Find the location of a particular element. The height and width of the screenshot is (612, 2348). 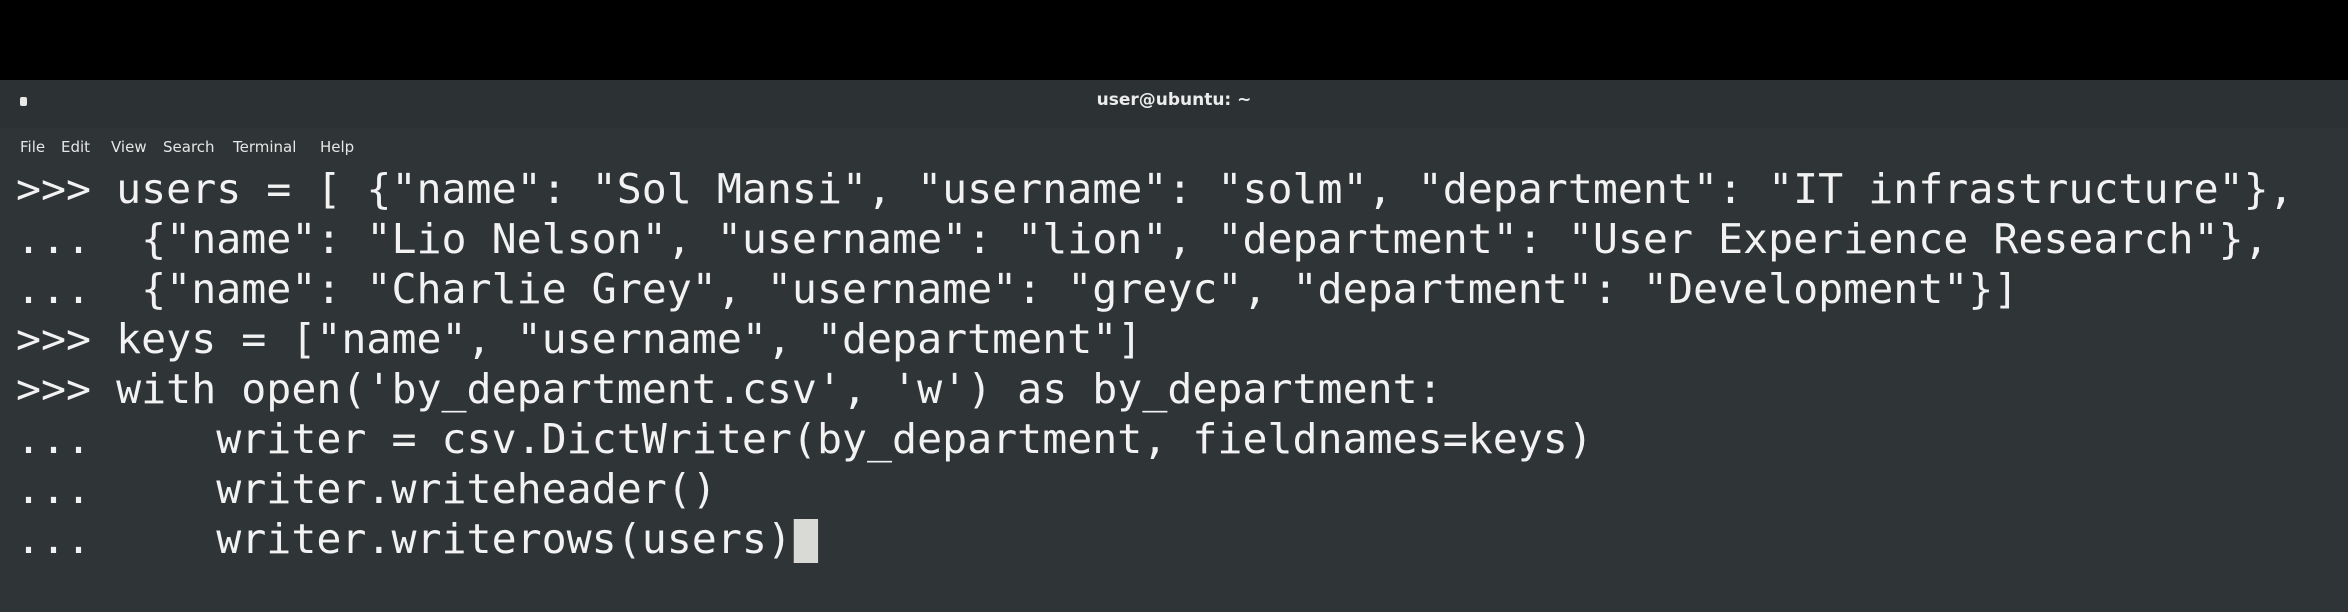

title-bar: user@ubuntu: ~ is located at coordinates (1174, 104).